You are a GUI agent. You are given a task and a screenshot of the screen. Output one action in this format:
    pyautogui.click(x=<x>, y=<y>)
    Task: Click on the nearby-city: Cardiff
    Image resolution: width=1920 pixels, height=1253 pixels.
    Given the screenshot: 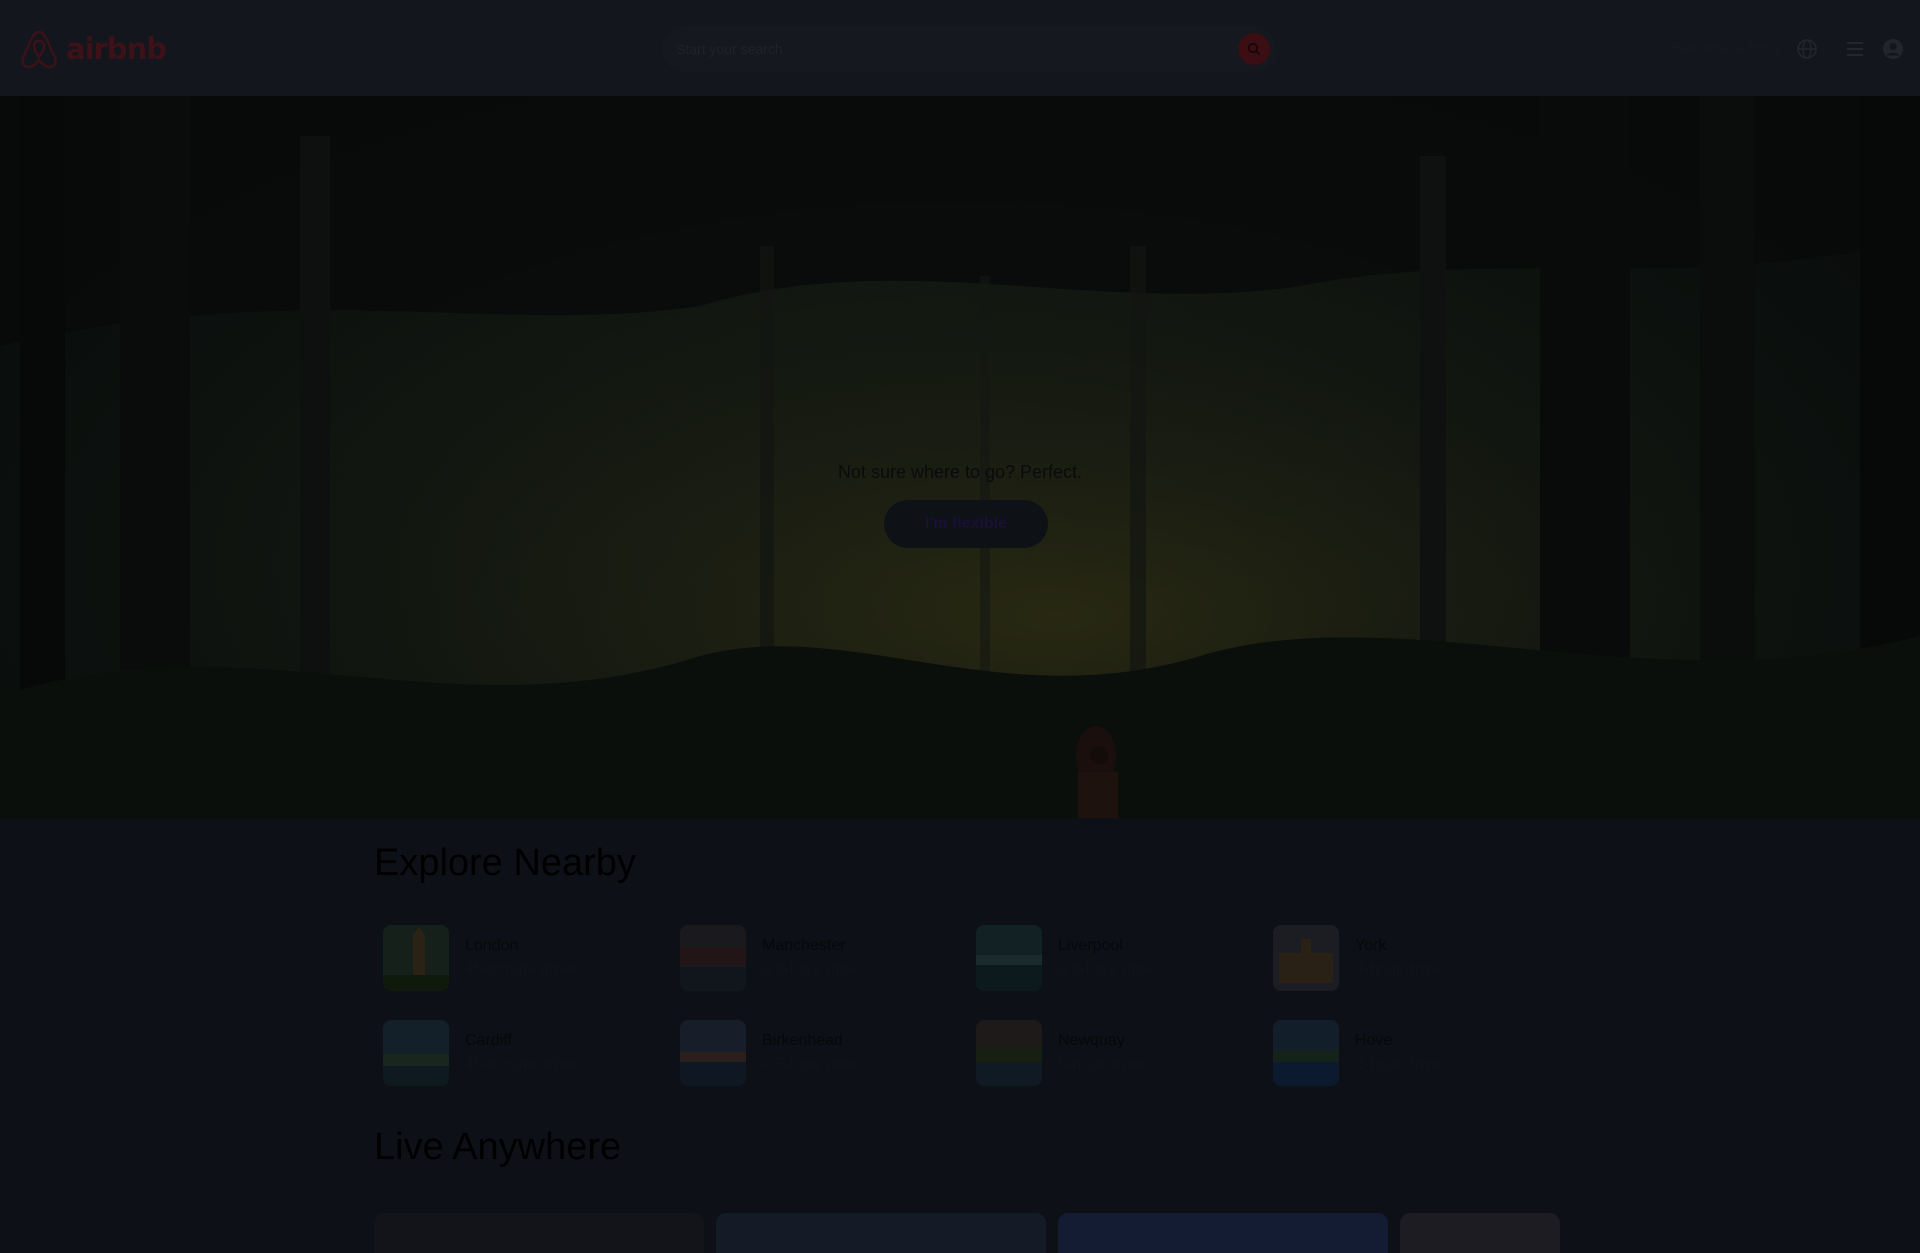 What is the action you would take?
    pyautogui.click(x=488, y=1040)
    